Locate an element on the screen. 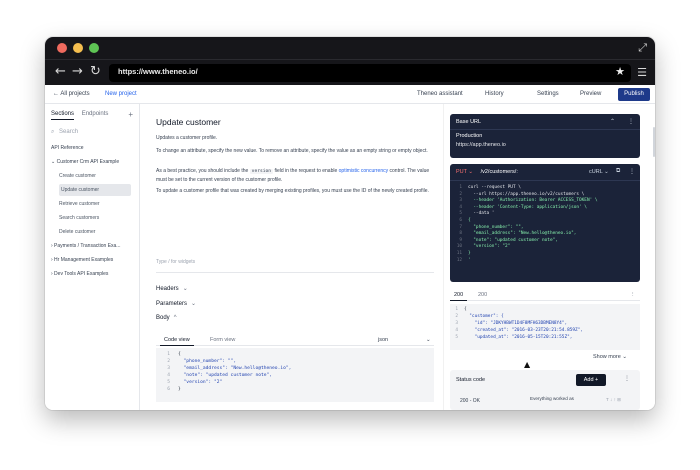 Image resolution: width=700 pixels, height=470 pixels. language-select: cURL ⌄ is located at coordinates (599, 172).